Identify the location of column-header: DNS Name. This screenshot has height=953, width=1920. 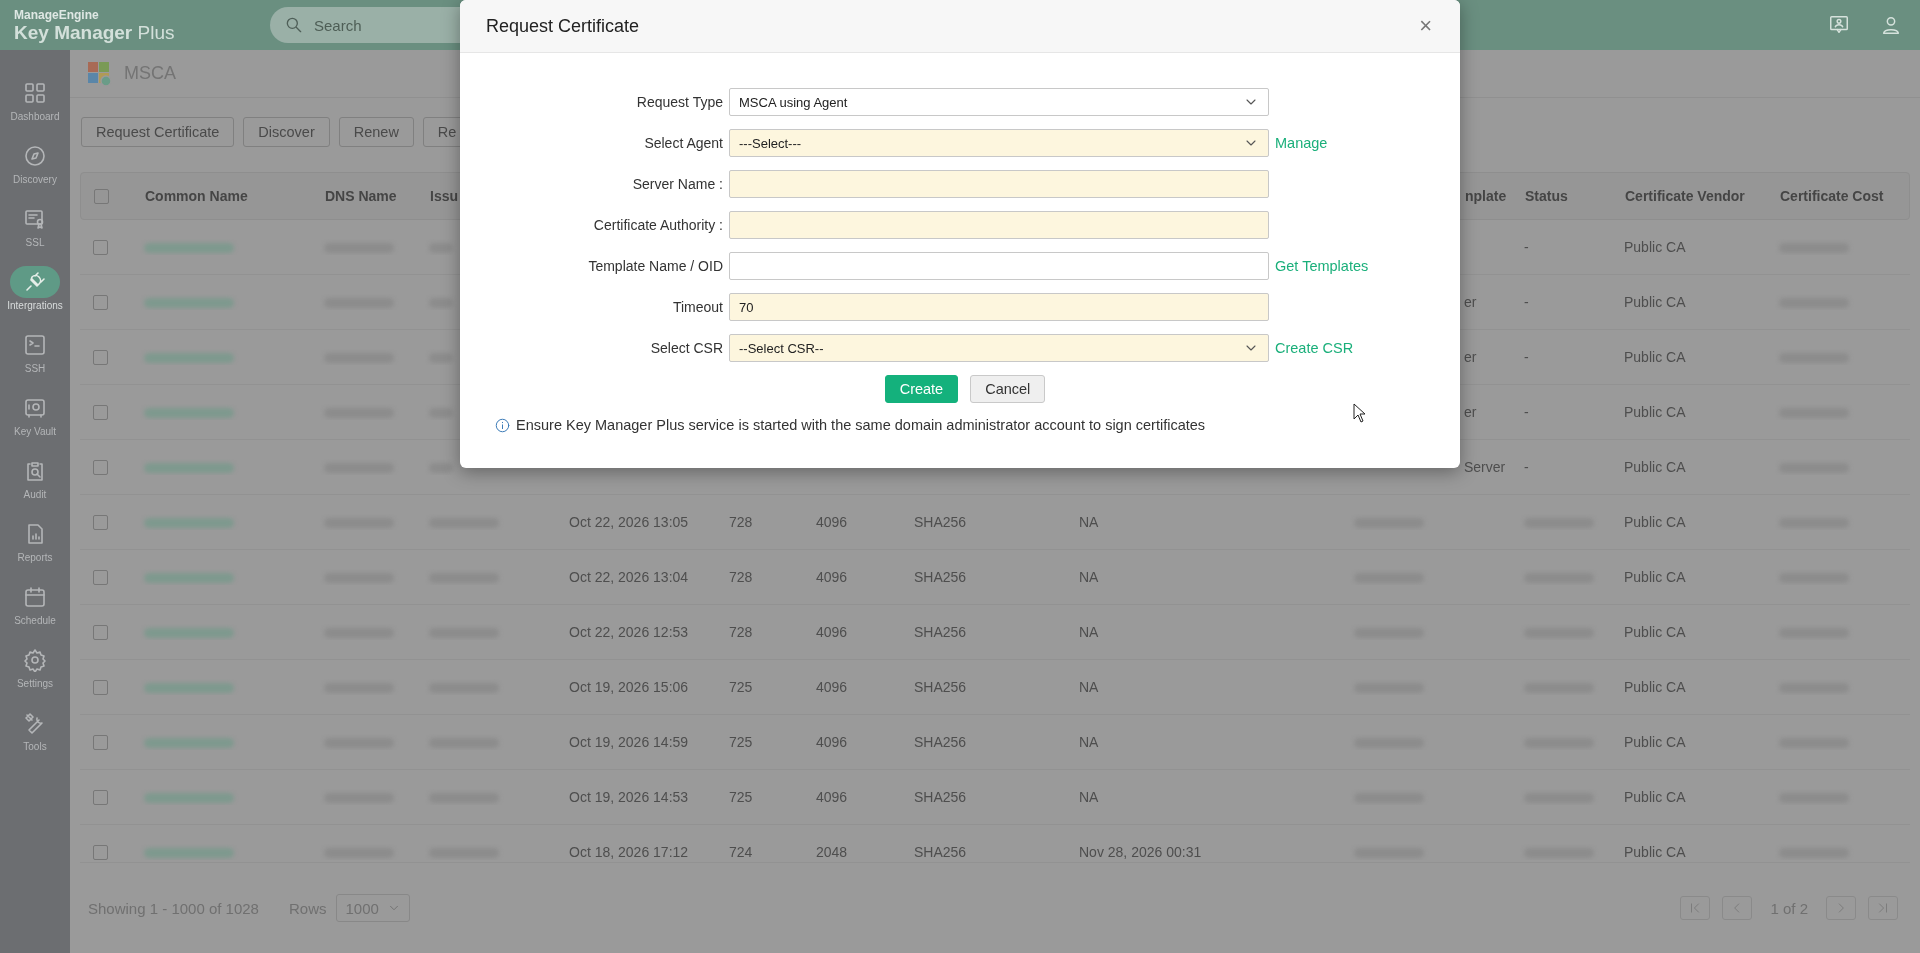
(361, 196).